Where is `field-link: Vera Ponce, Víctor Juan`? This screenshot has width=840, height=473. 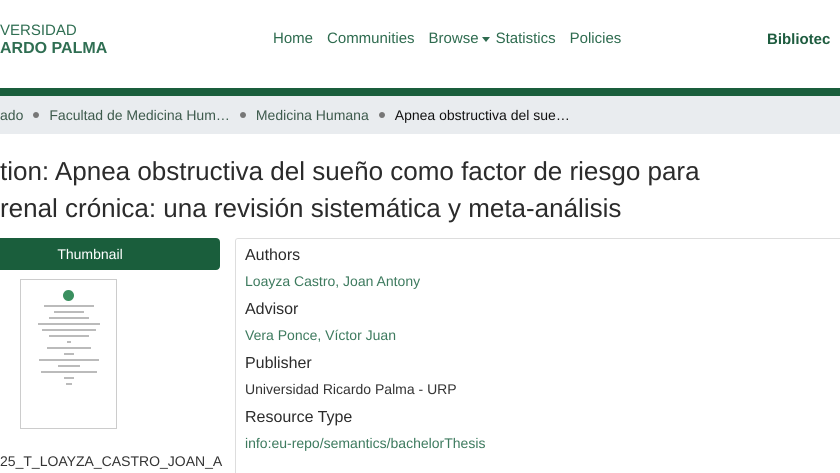 field-link: Vera Ponce, Víctor Juan is located at coordinates (542, 335).